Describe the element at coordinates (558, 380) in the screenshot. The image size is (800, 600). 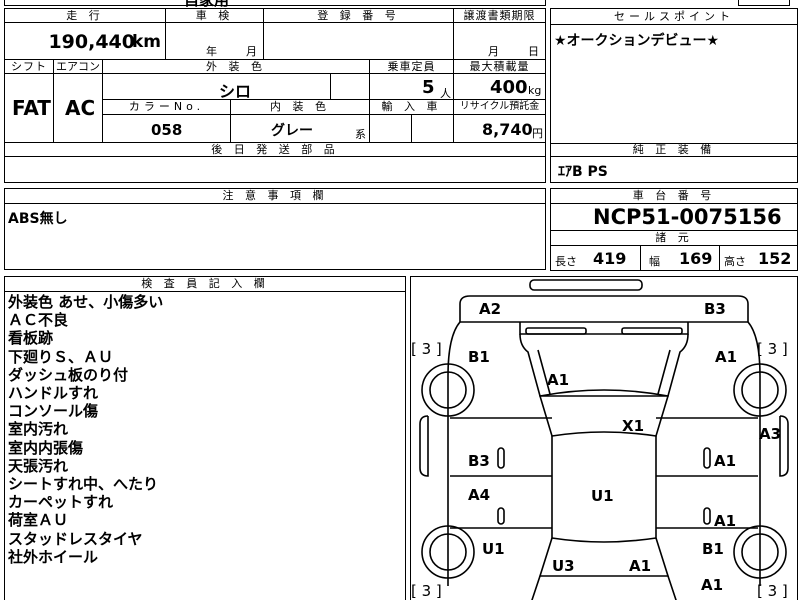
I see `mark-hood: A1` at that location.